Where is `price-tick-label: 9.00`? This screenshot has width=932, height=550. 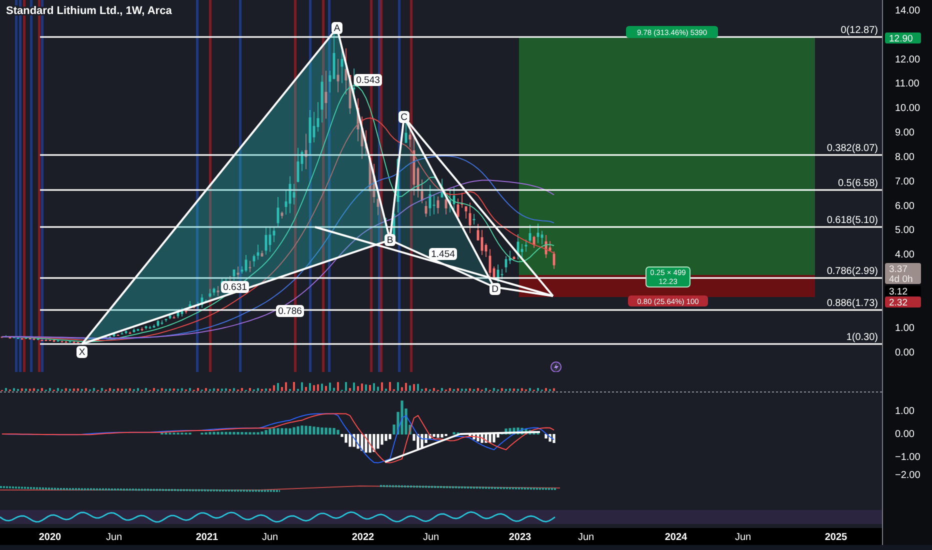 price-tick-label: 9.00 is located at coordinates (904, 133).